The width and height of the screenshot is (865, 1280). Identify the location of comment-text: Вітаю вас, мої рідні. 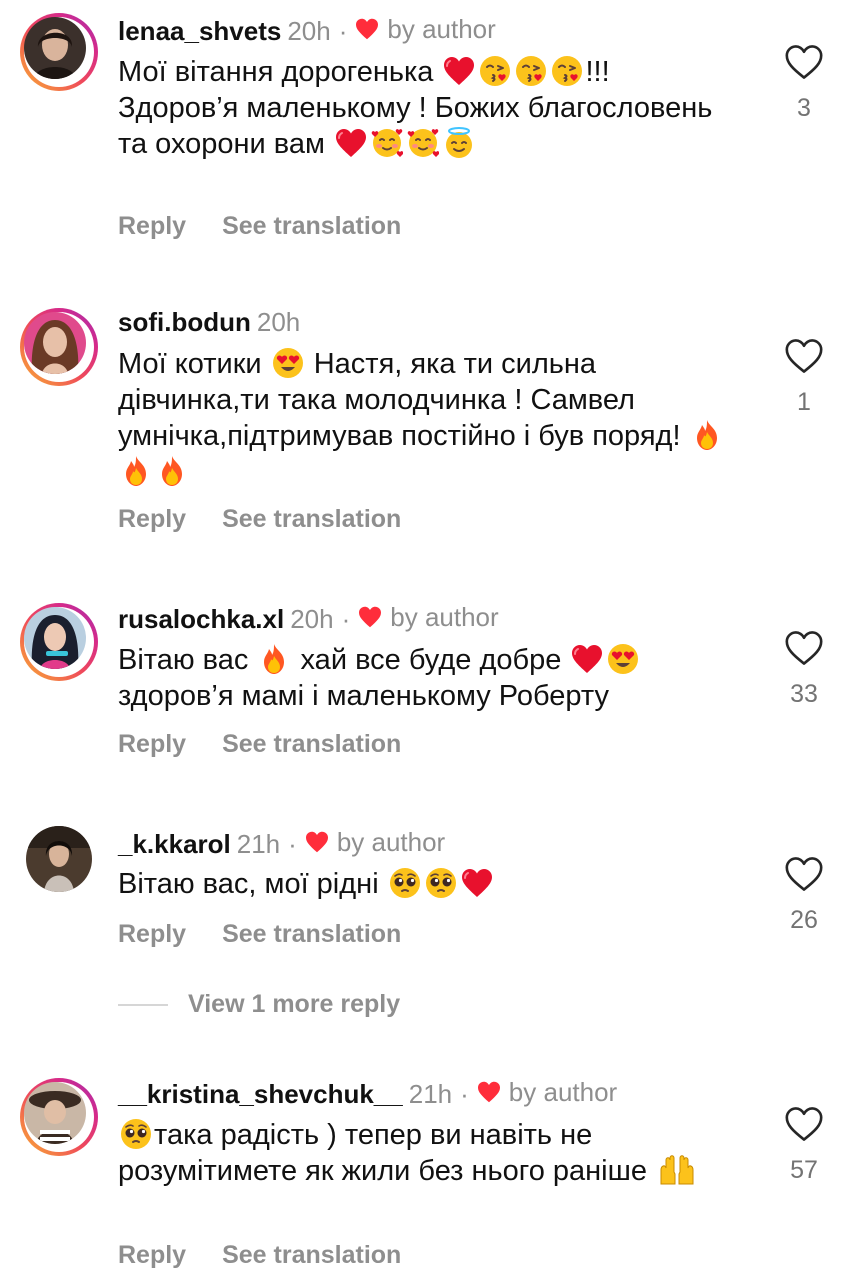
(428, 884).